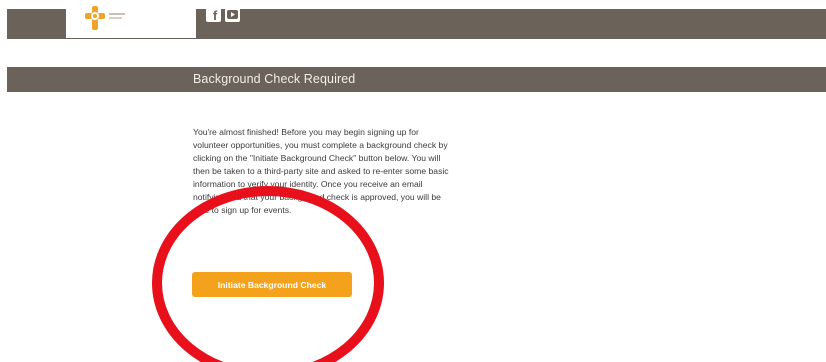 The height and width of the screenshot is (362, 826). I want to click on facebook-icon: f, so click(213, 15).